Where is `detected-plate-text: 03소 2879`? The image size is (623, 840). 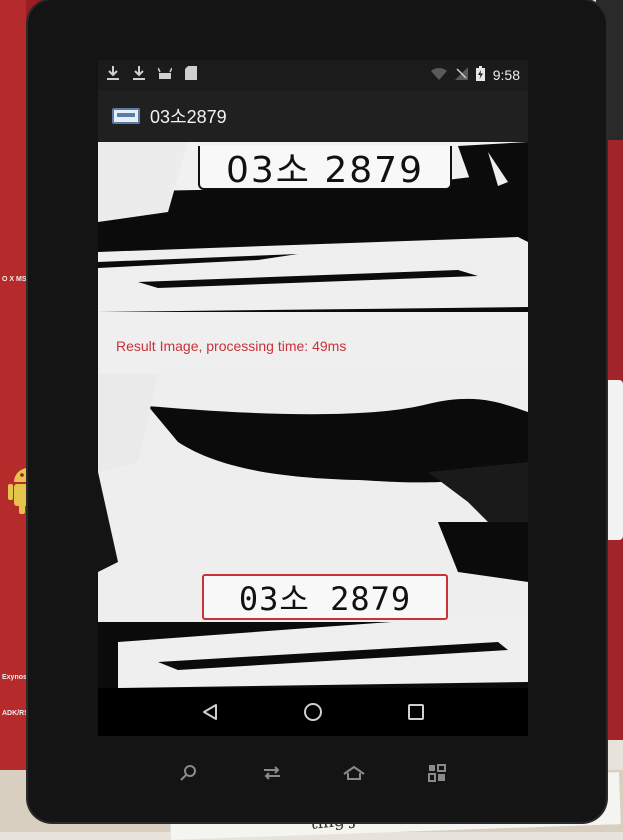 detected-plate-text: 03소 2879 is located at coordinates (325, 599).